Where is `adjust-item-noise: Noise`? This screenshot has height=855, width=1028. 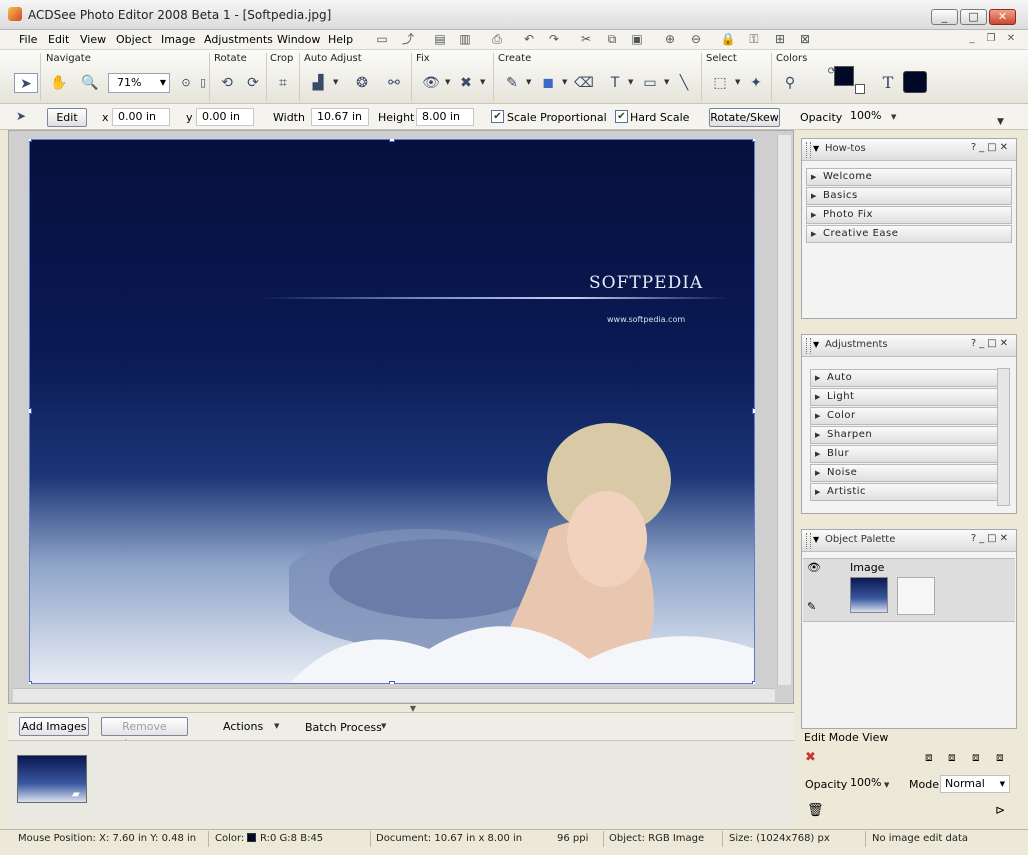 adjust-item-noise: Noise is located at coordinates (904, 473).